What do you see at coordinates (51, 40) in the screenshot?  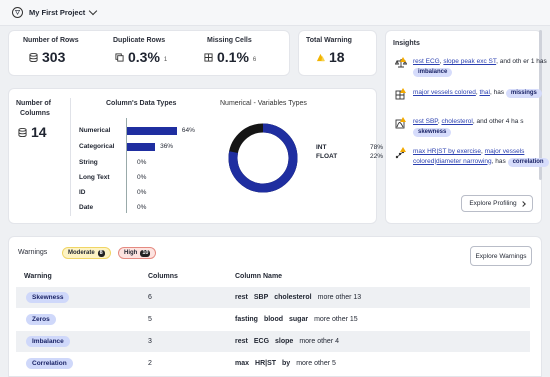 I see `stat-label-rows: Number of Rows` at bounding box center [51, 40].